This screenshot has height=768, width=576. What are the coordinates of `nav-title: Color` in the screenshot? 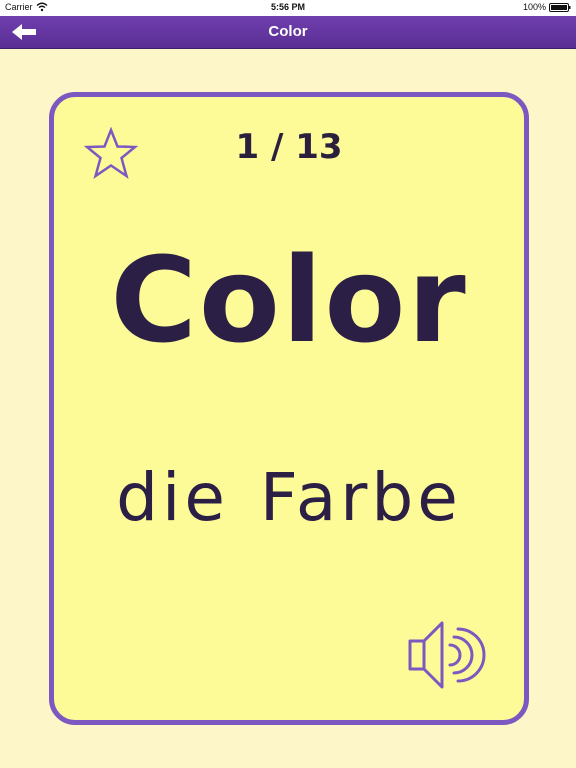 It's located at (288, 31).